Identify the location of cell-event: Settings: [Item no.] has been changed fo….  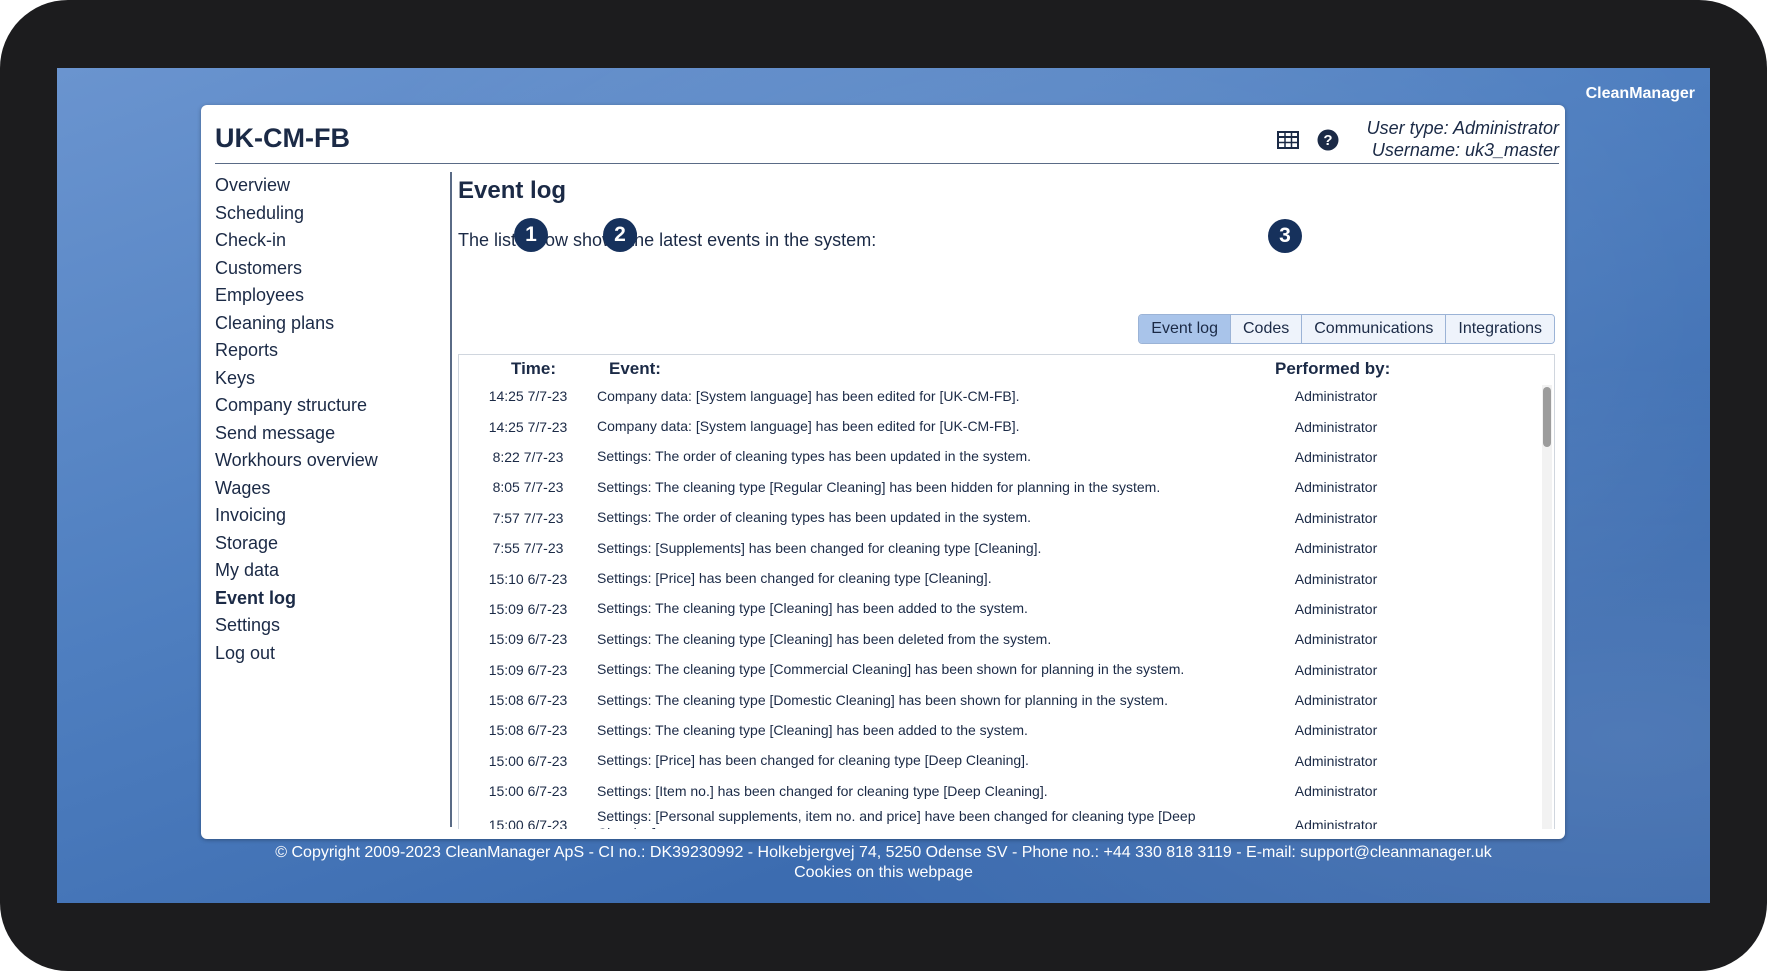
(822, 790).